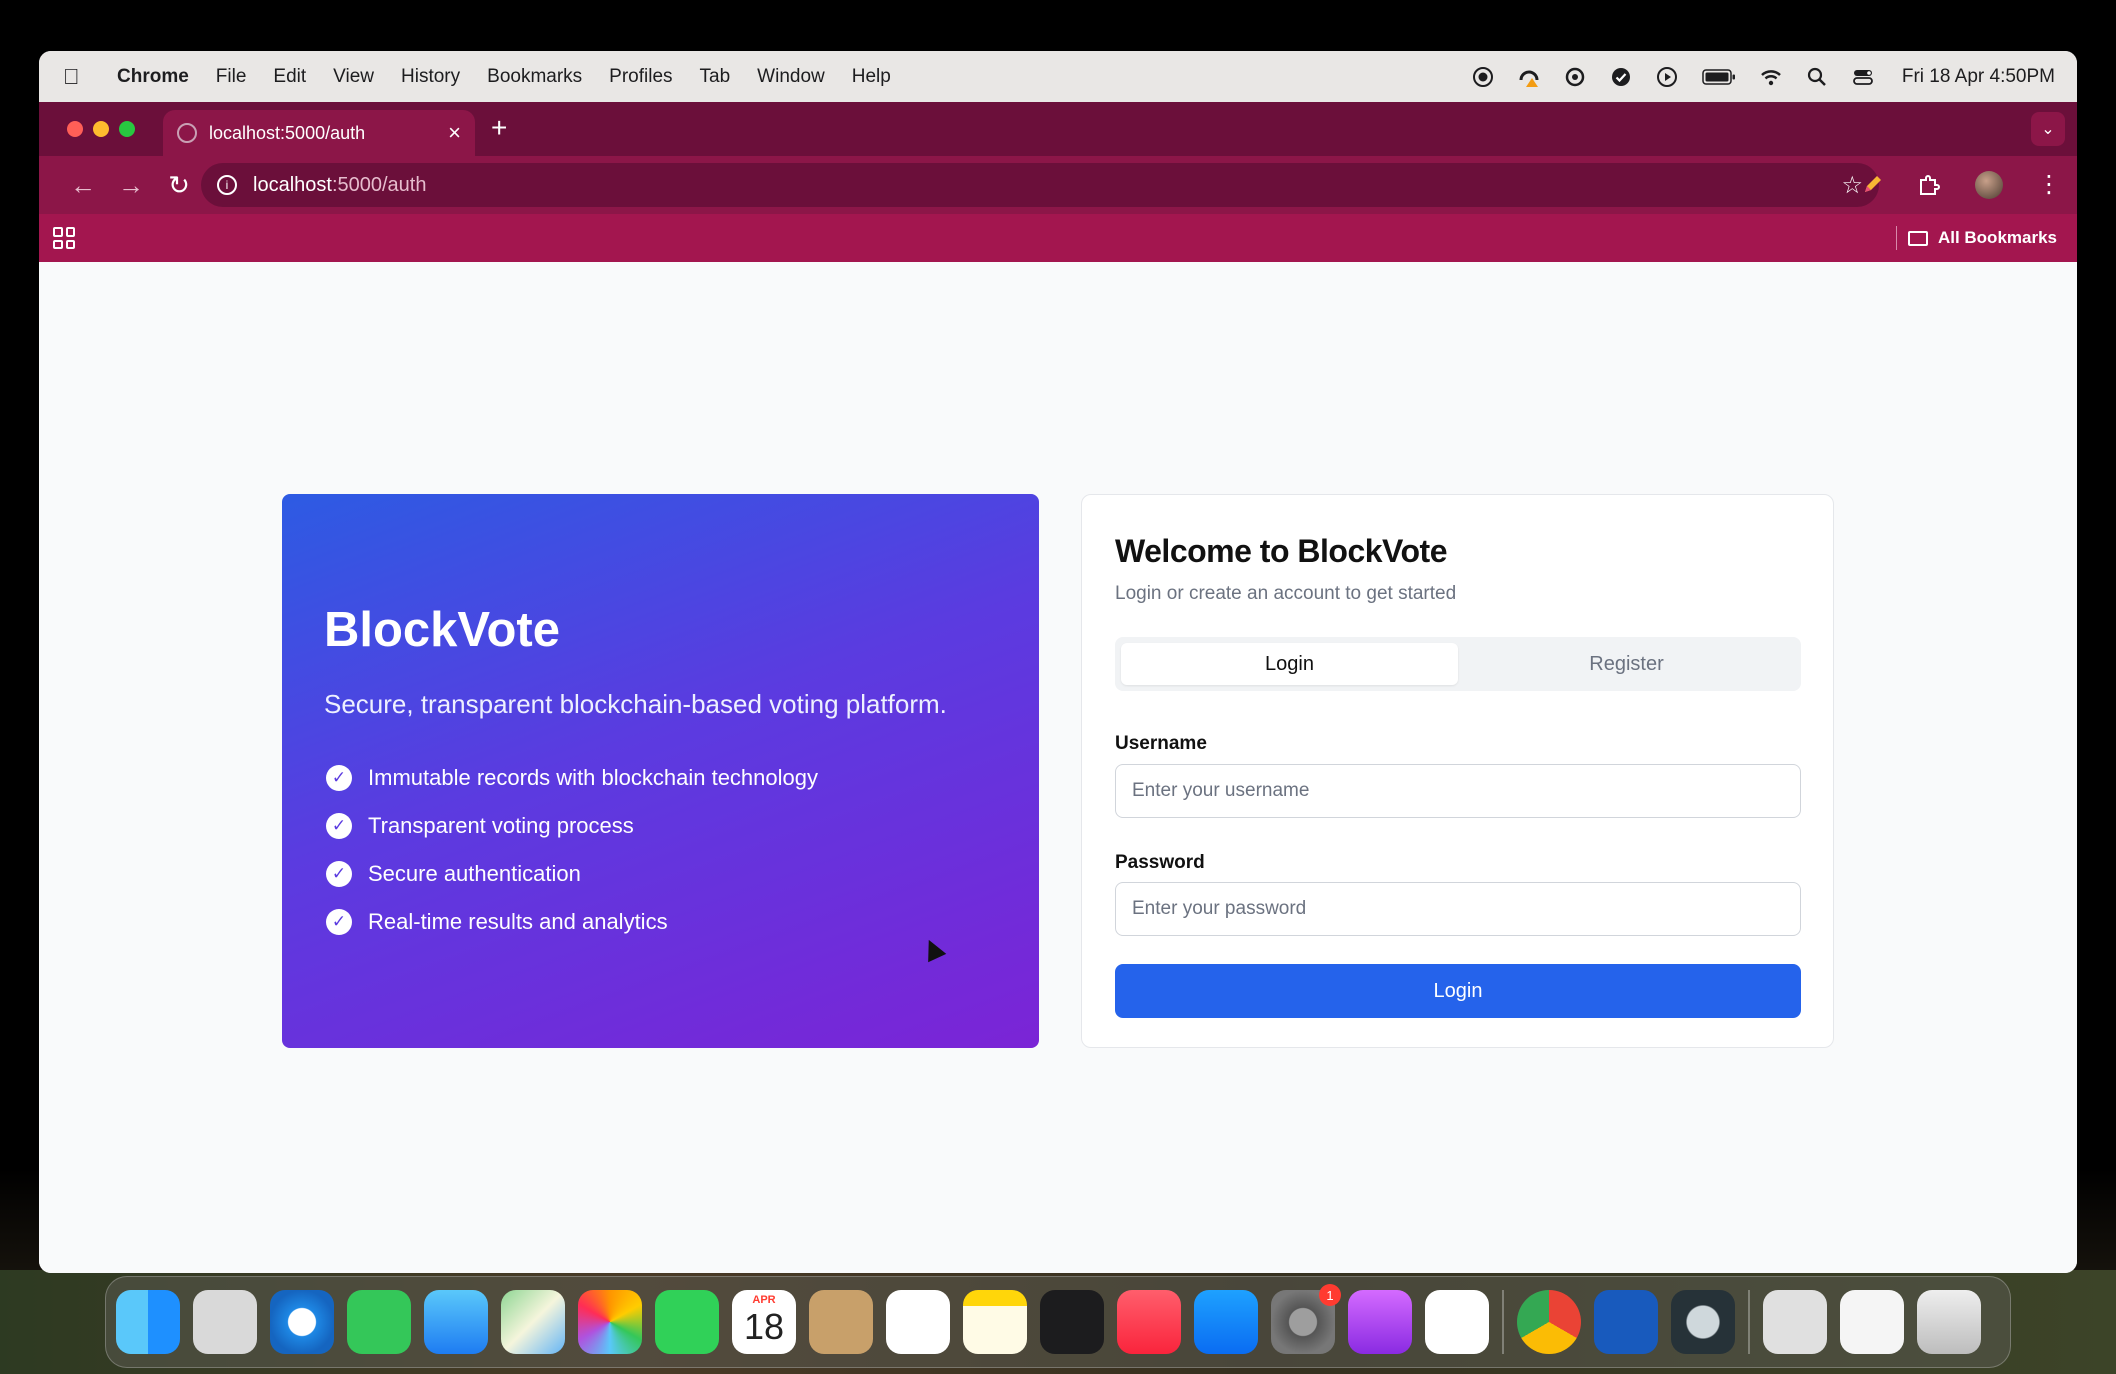  What do you see at coordinates (1529, 77) in the screenshot?
I see `vpn-warning-icon` at bounding box center [1529, 77].